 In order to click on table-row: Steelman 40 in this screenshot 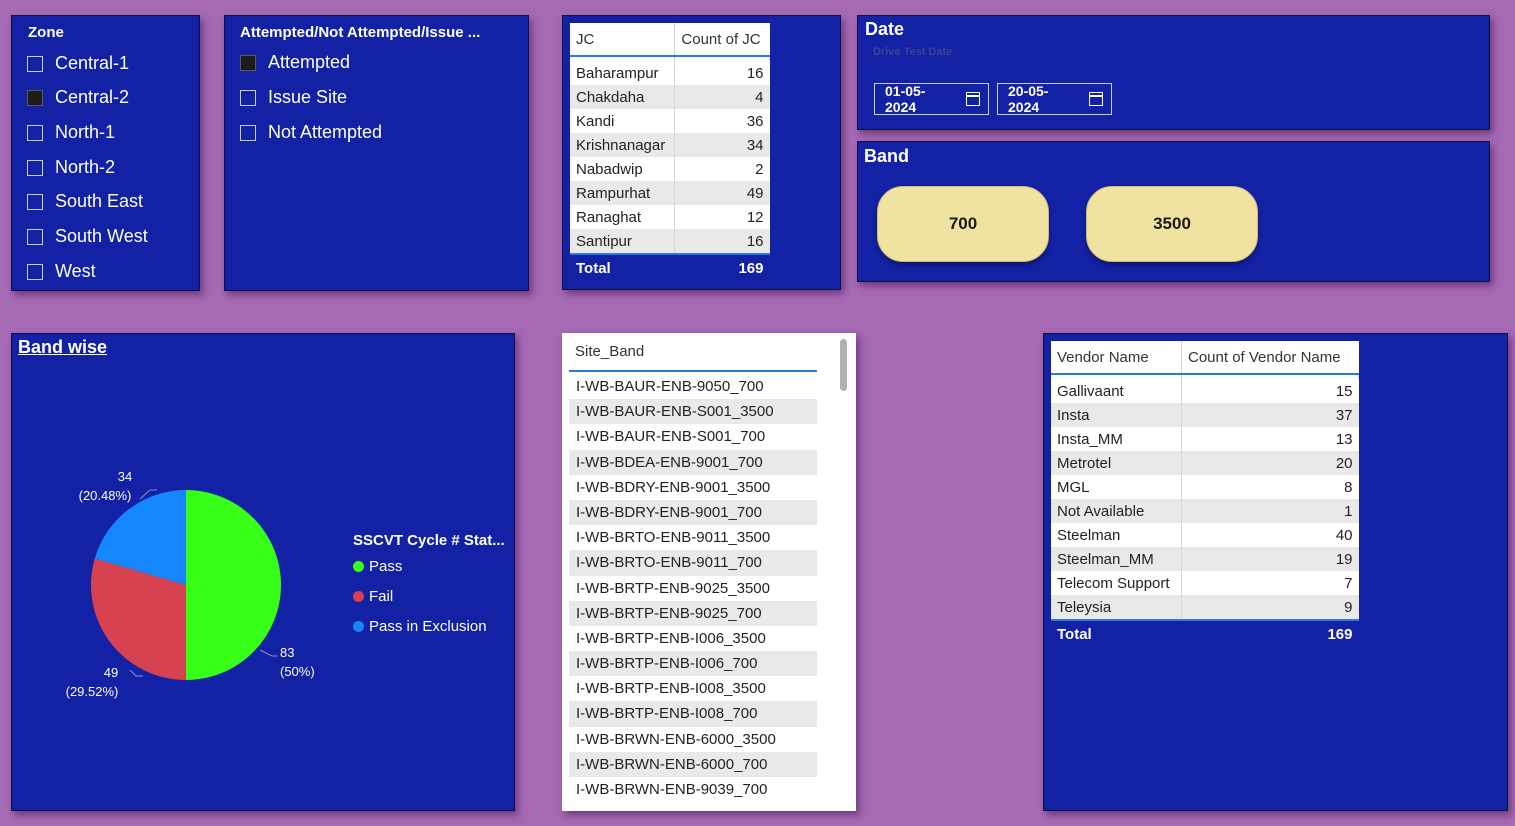, I will do `click(1205, 535)`.